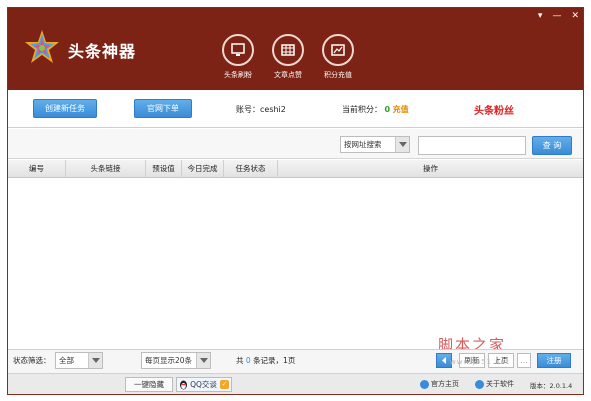 This screenshot has width=591, height=401. I want to click on column-header-actions: 操作, so click(430, 168).